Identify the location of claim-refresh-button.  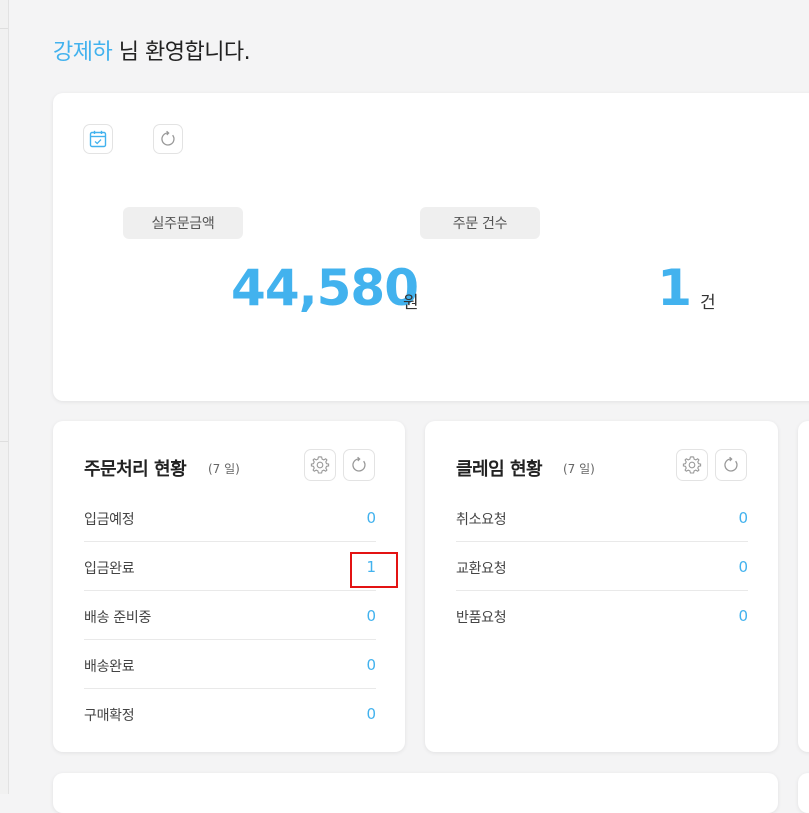
(731, 465).